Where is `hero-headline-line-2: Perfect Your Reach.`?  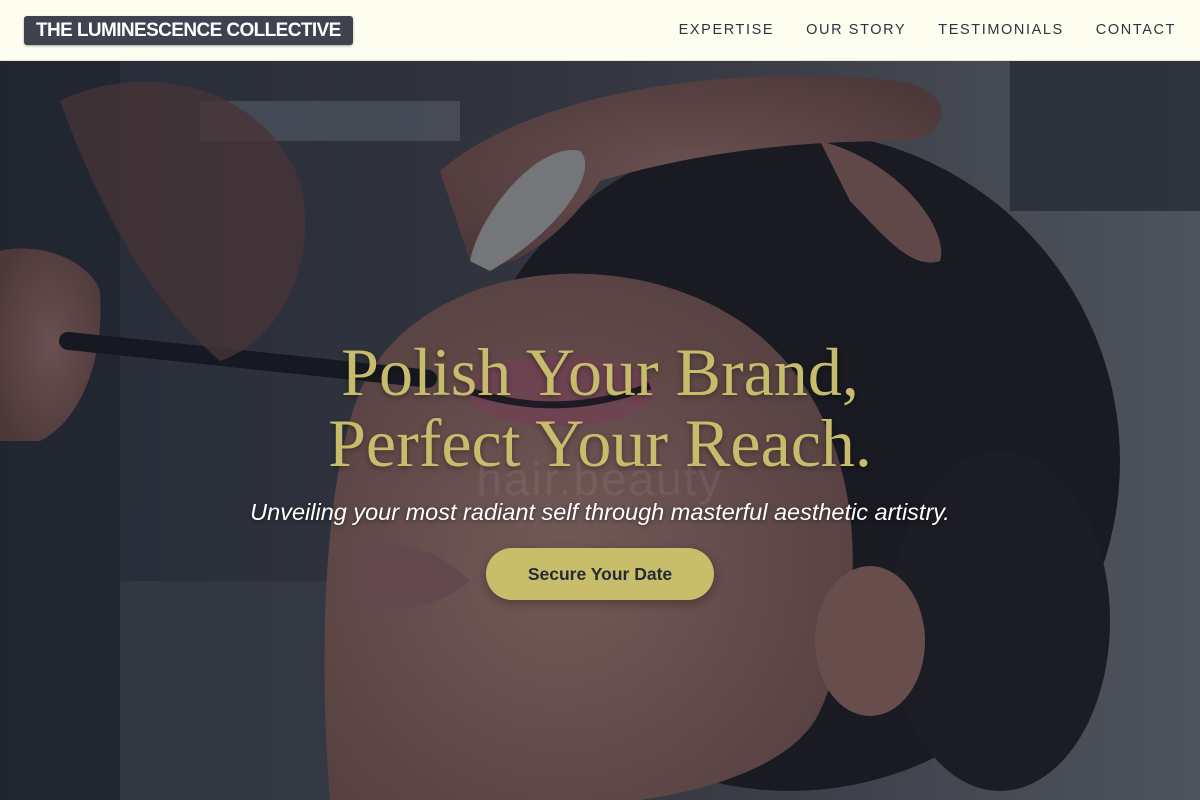
hero-headline-line-2: Perfect Your Reach. is located at coordinates (600, 443).